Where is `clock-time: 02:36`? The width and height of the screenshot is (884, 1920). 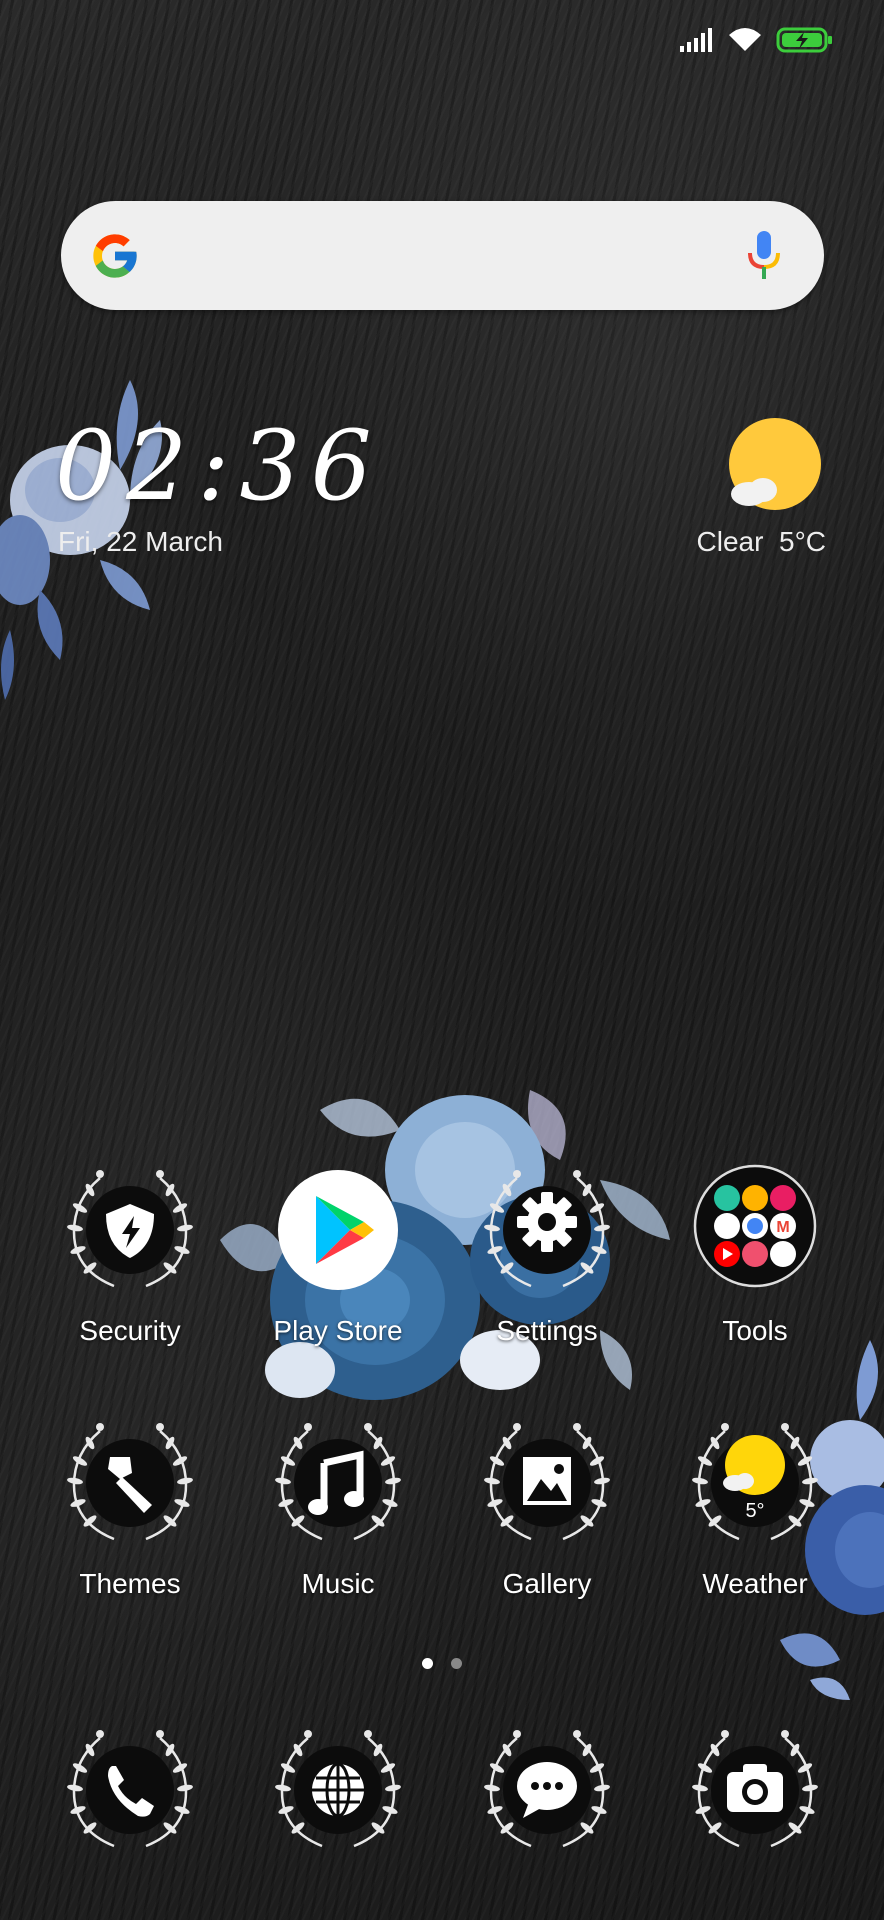 clock-time: 02:36 is located at coordinates (218, 466).